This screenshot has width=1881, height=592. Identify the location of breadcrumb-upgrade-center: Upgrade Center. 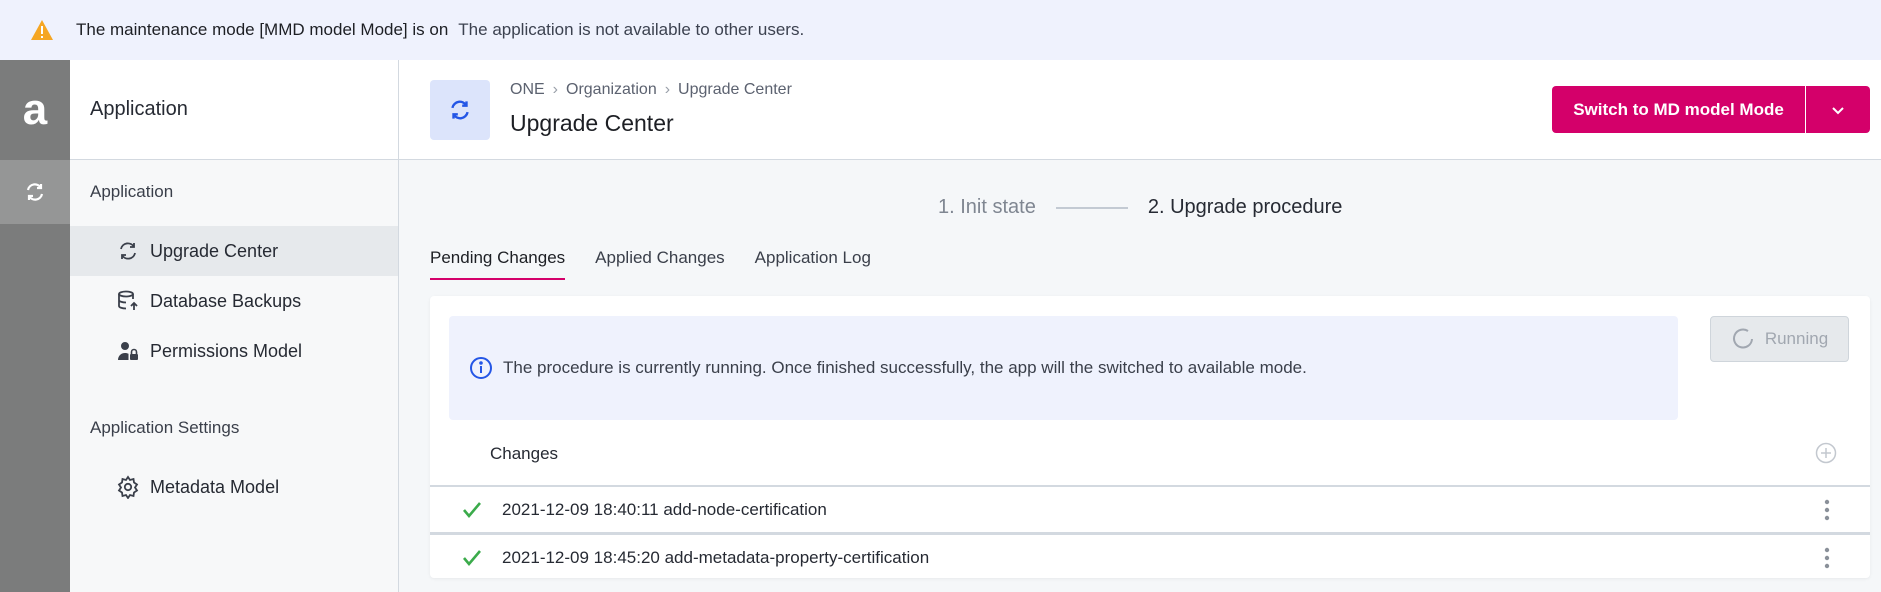
(735, 89).